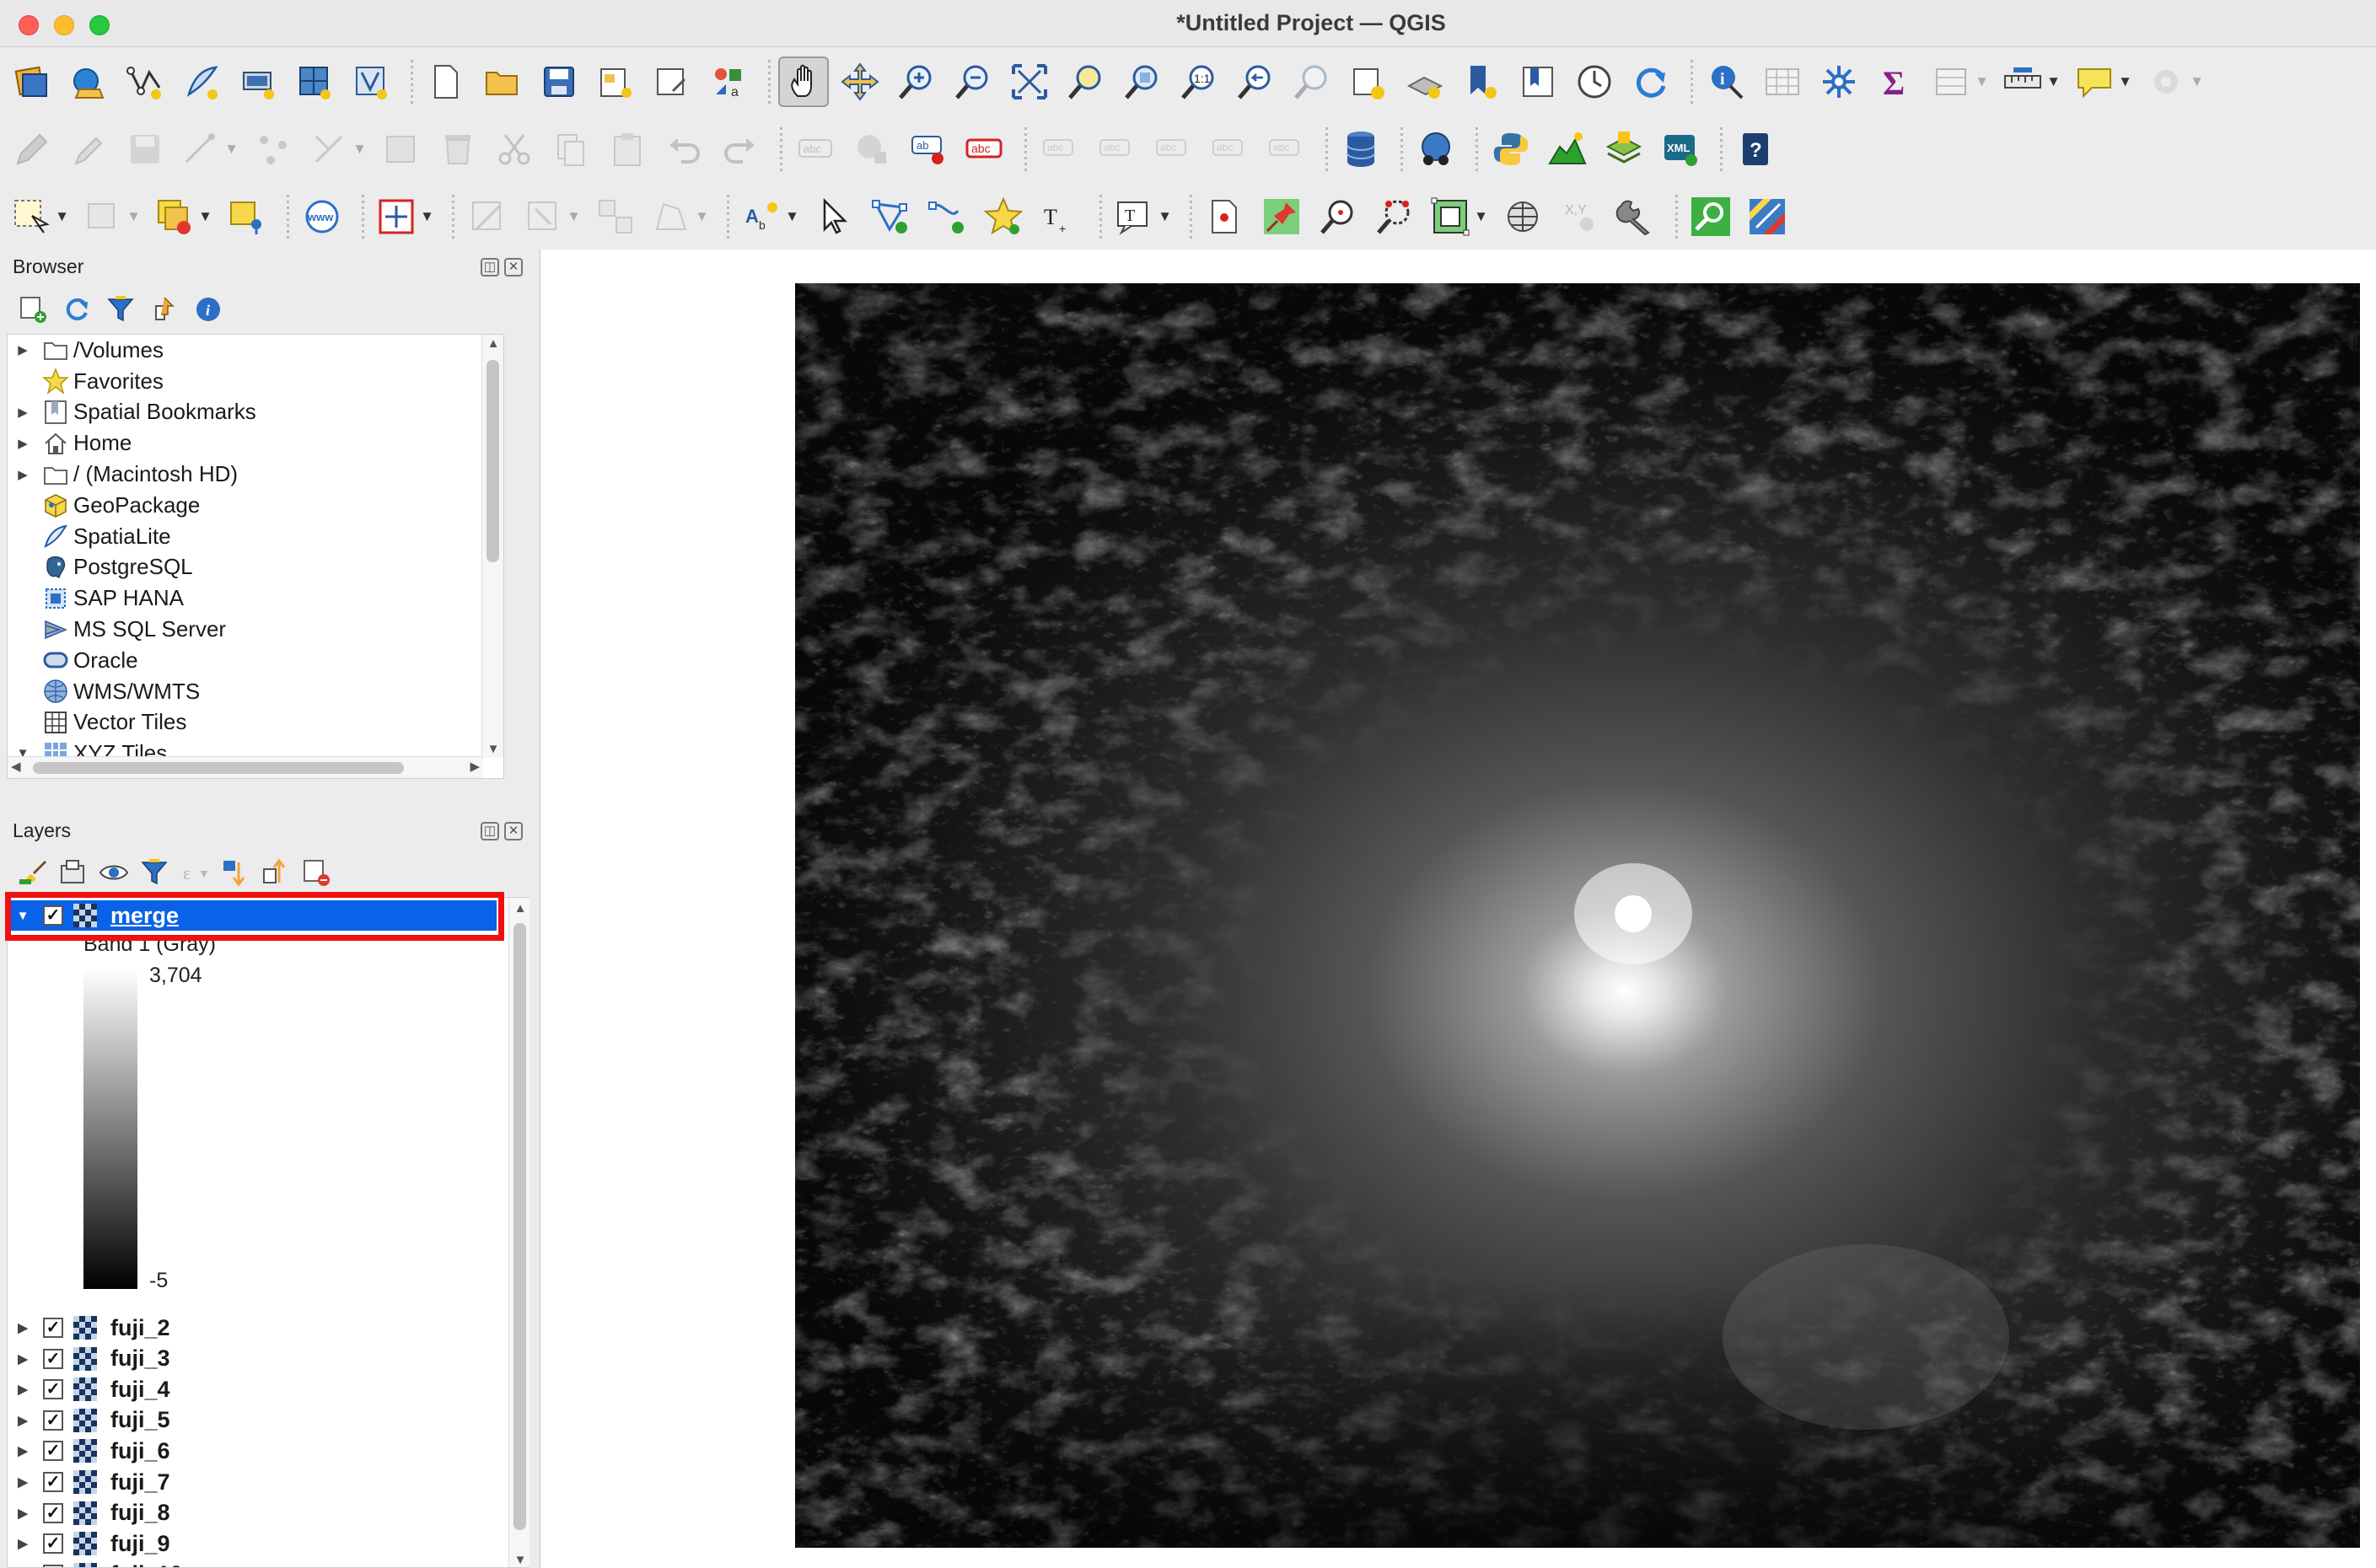 The width and height of the screenshot is (2376, 1568). Describe the element at coordinates (1281, 216) in the screenshot. I see `pin-map-icon` at that location.